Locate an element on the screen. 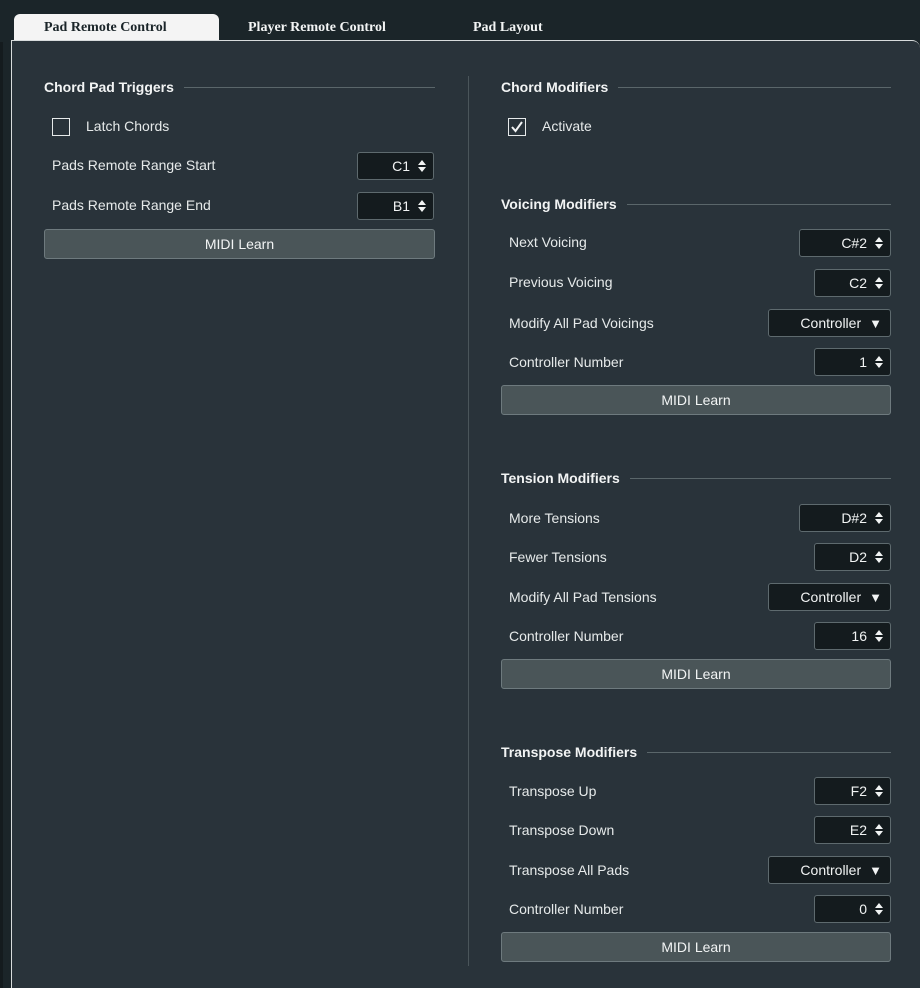 The image size is (920, 988). transpose-cc-spinbox: 0 is located at coordinates (852, 909).